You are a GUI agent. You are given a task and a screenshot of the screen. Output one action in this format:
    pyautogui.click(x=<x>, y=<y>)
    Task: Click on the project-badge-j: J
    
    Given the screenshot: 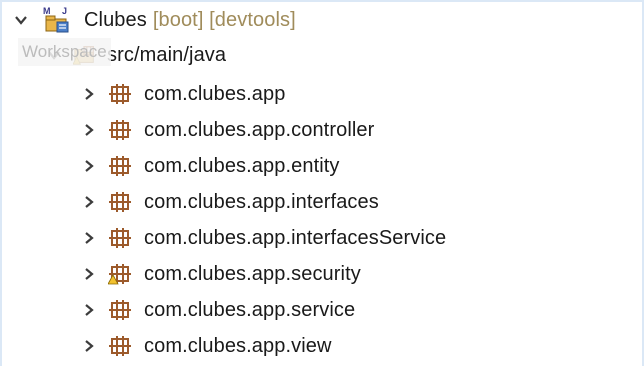 What is the action you would take?
    pyautogui.click(x=64, y=11)
    